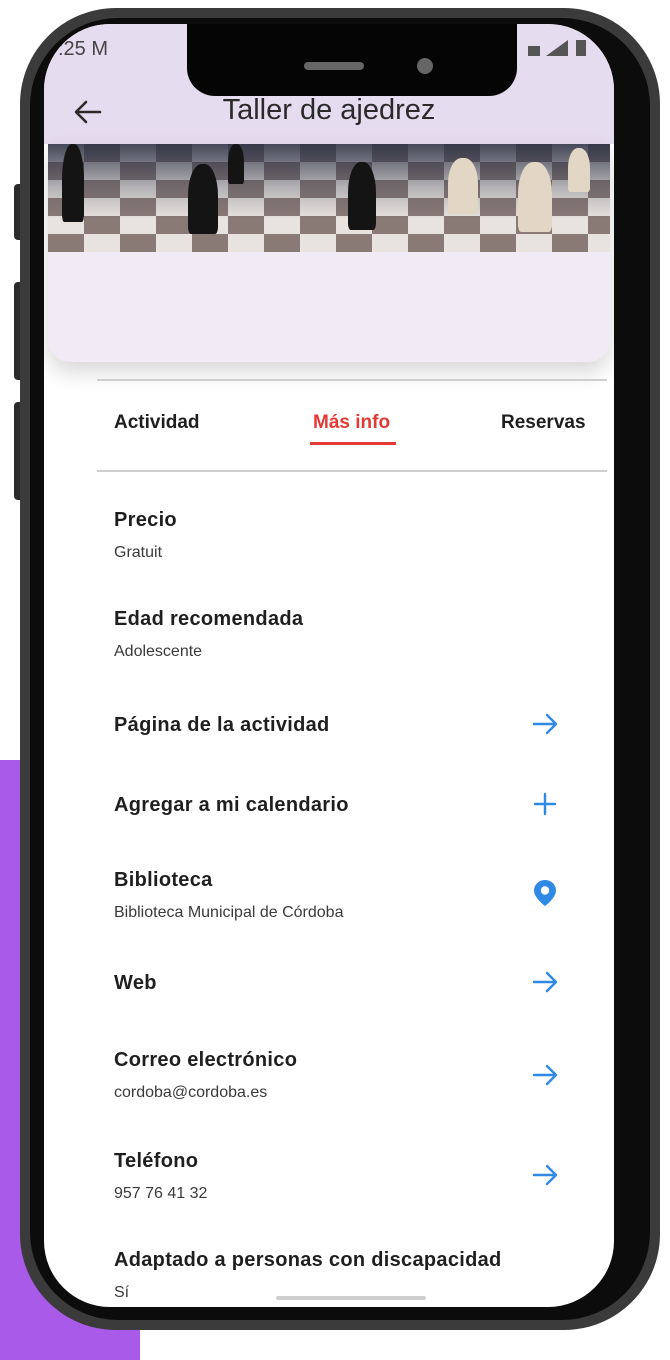 This screenshot has height=1360, width=670. What do you see at coordinates (157, 423) in the screenshot?
I see `tab-actividad: Actividad` at bounding box center [157, 423].